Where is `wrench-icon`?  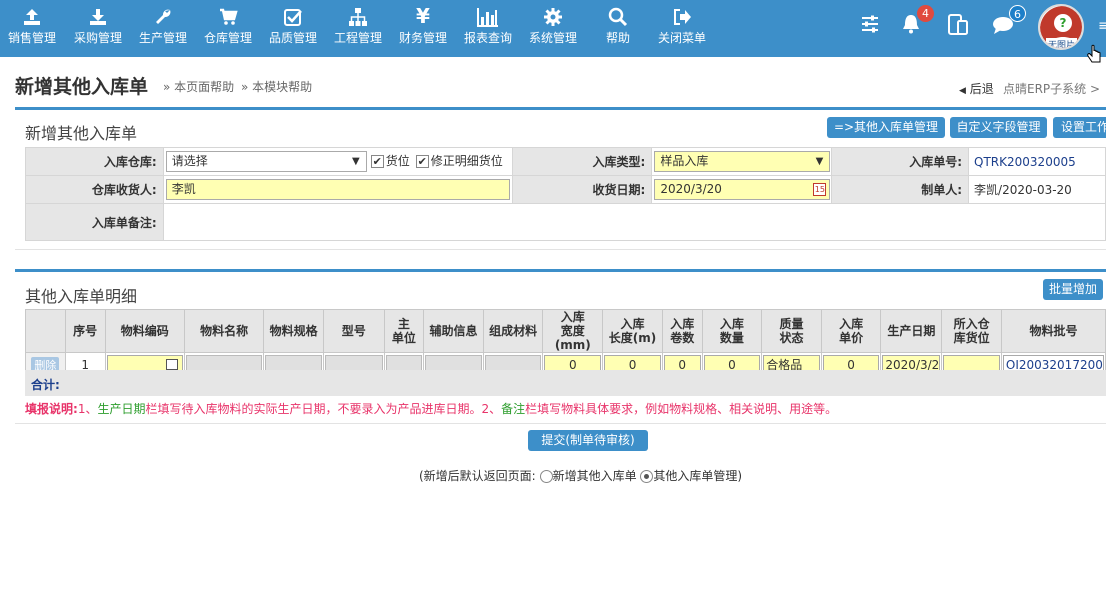 wrench-icon is located at coordinates (163, 16).